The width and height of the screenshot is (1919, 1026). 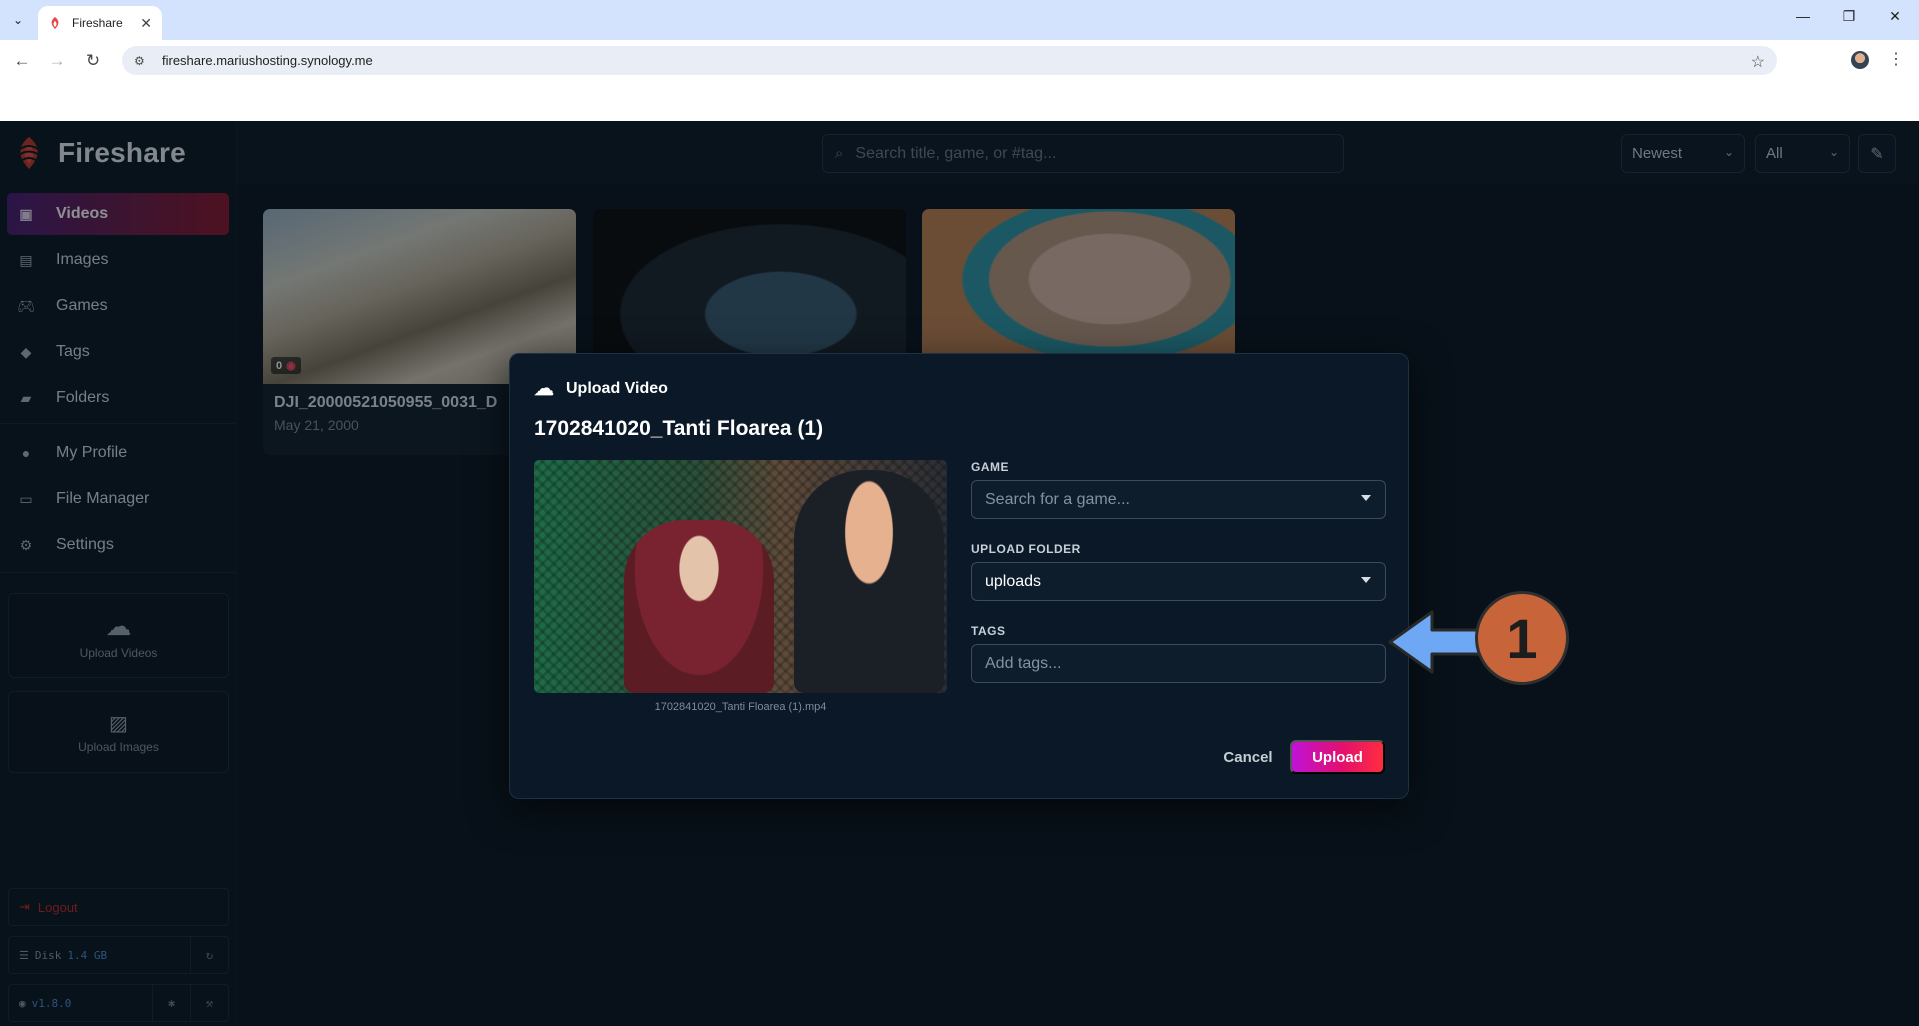 What do you see at coordinates (1522, 638) in the screenshot?
I see `step-number-badge: 1` at bounding box center [1522, 638].